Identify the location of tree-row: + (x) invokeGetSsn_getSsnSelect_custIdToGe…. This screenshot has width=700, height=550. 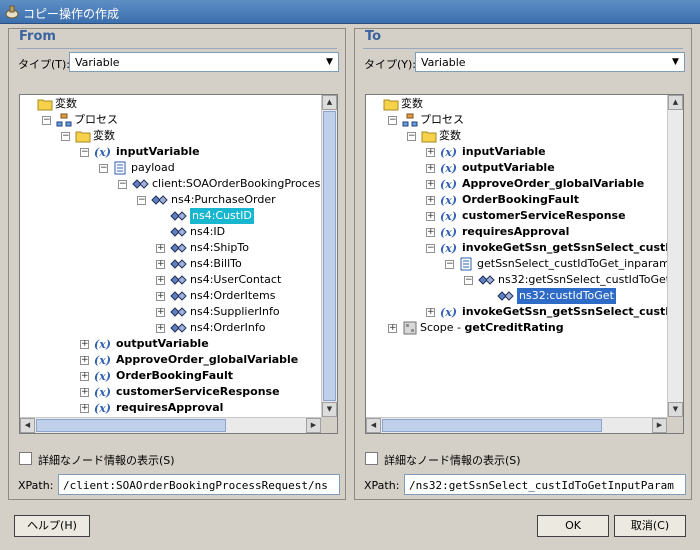
(524, 312).